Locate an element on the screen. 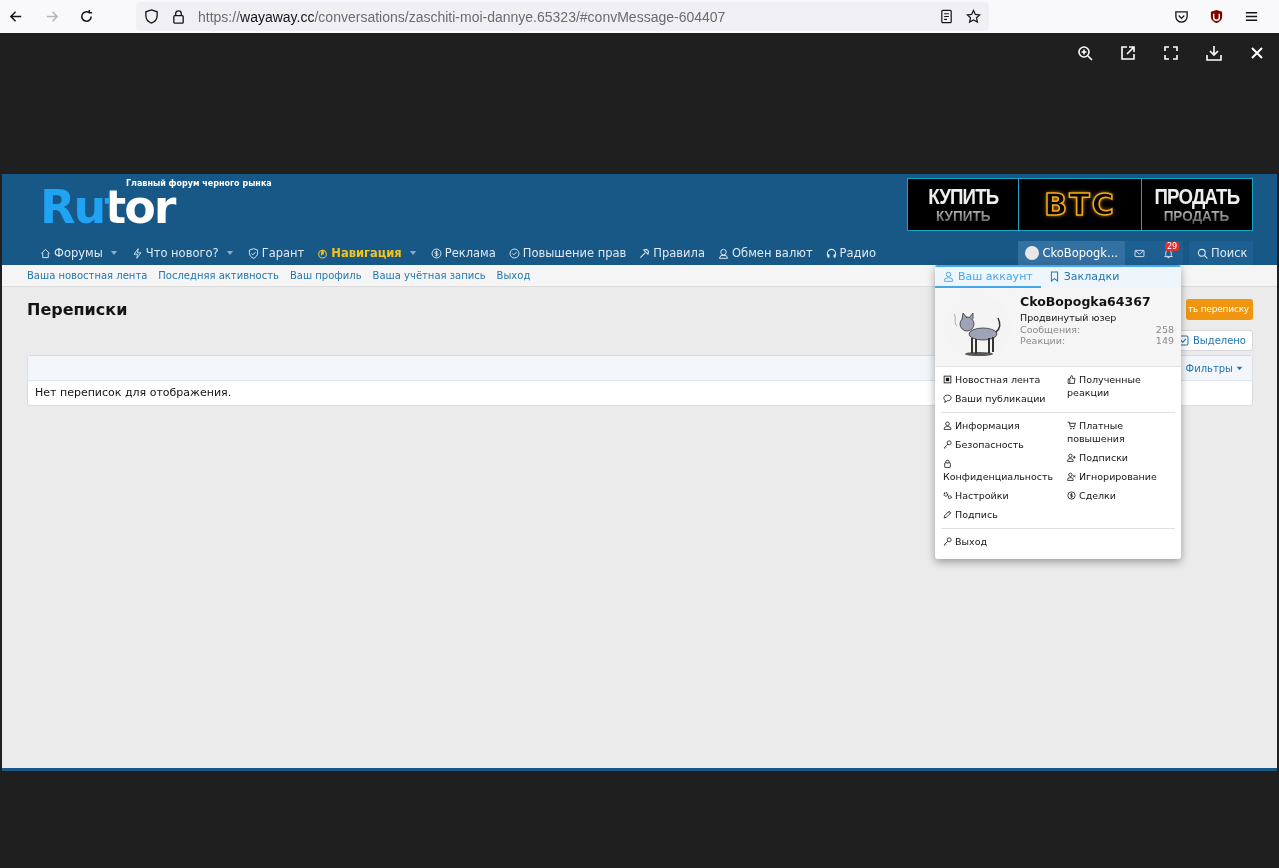 The image size is (1279, 868). gears-icon is located at coordinates (947, 495).